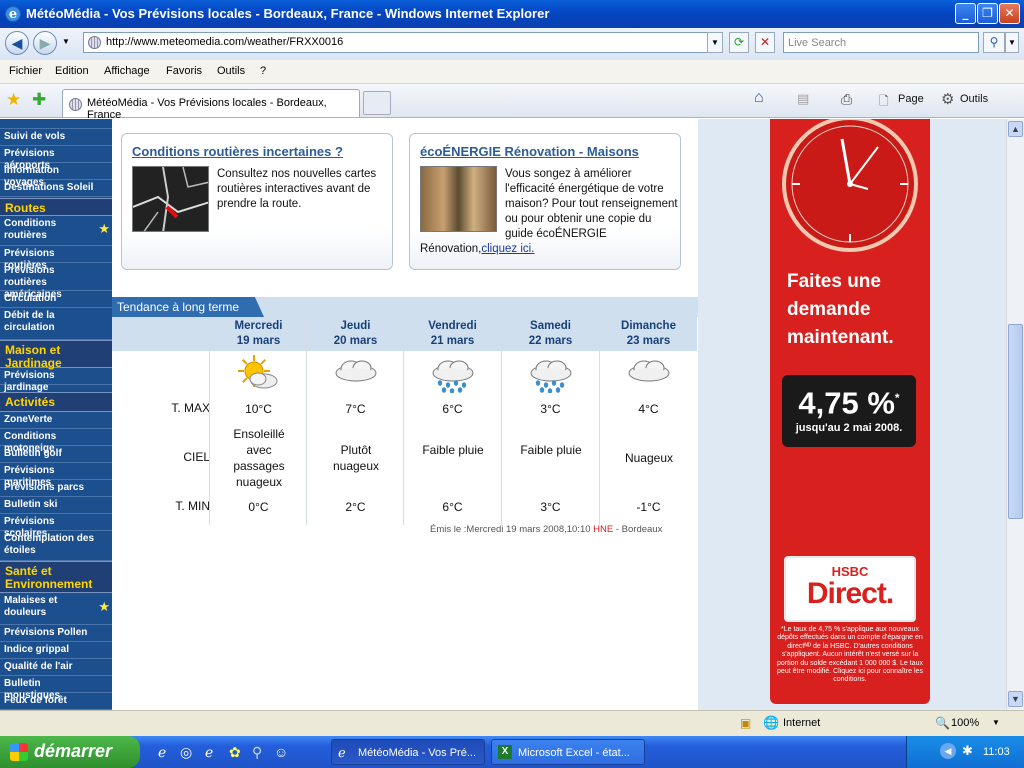  What do you see at coordinates (35, 136) in the screenshot?
I see `sidebar-item-label: Suivi de vols` at bounding box center [35, 136].